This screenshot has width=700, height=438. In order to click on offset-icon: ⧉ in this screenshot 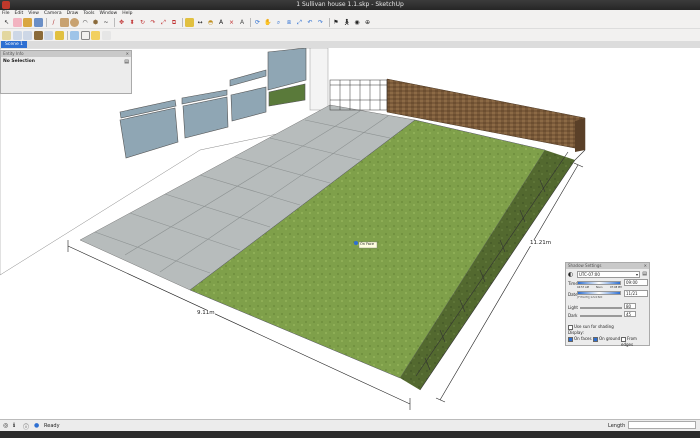, I will do `click(174, 22)`.